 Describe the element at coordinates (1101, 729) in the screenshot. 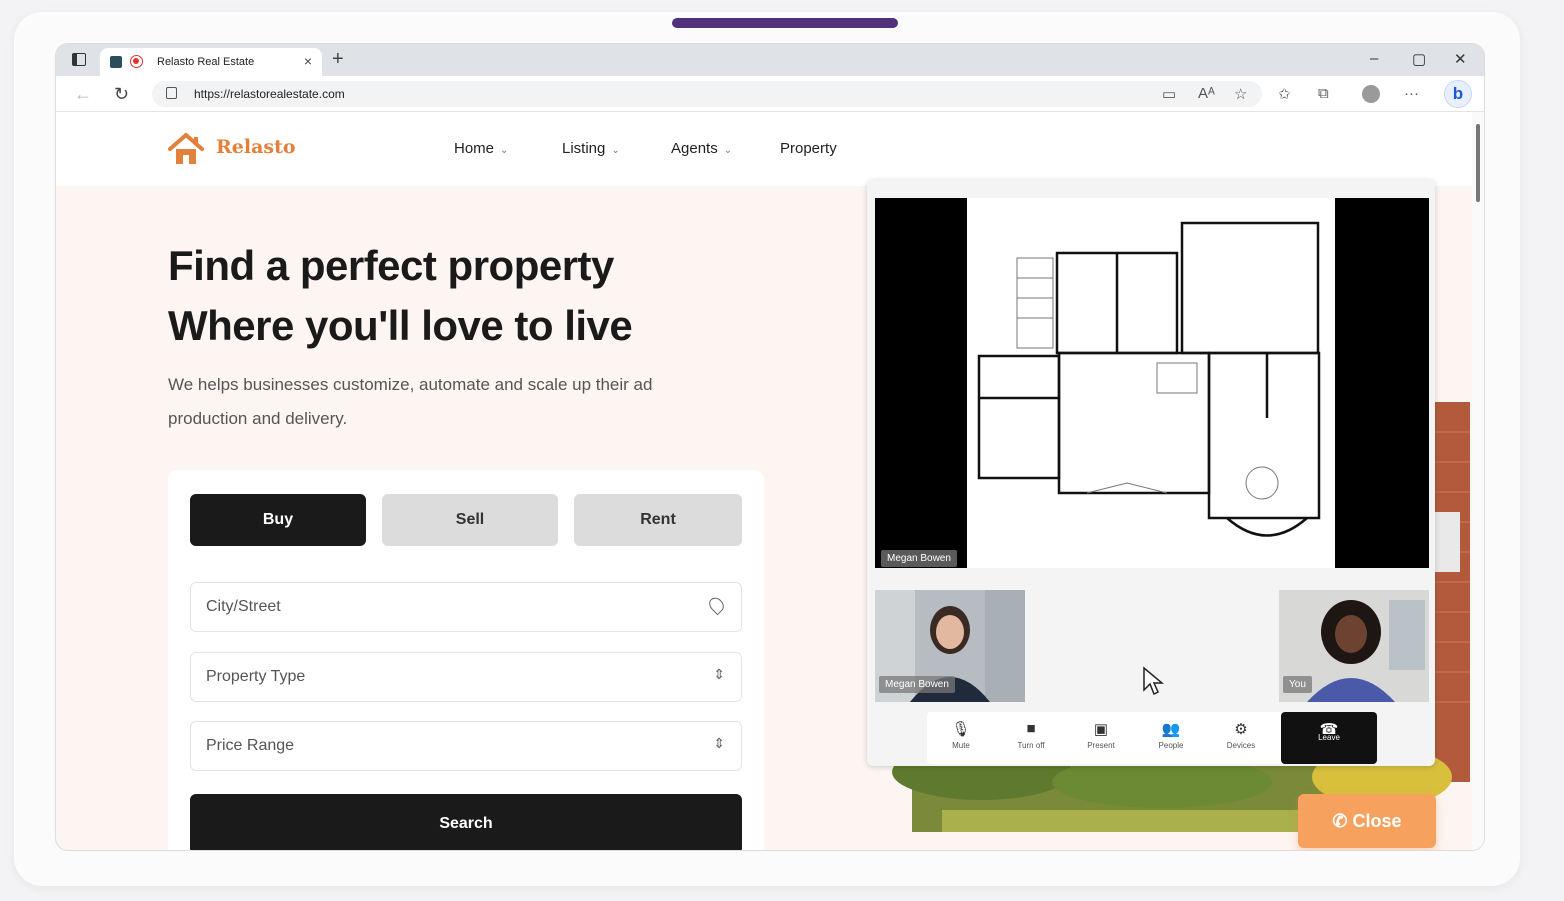

I see `present-icon: ▣` at that location.